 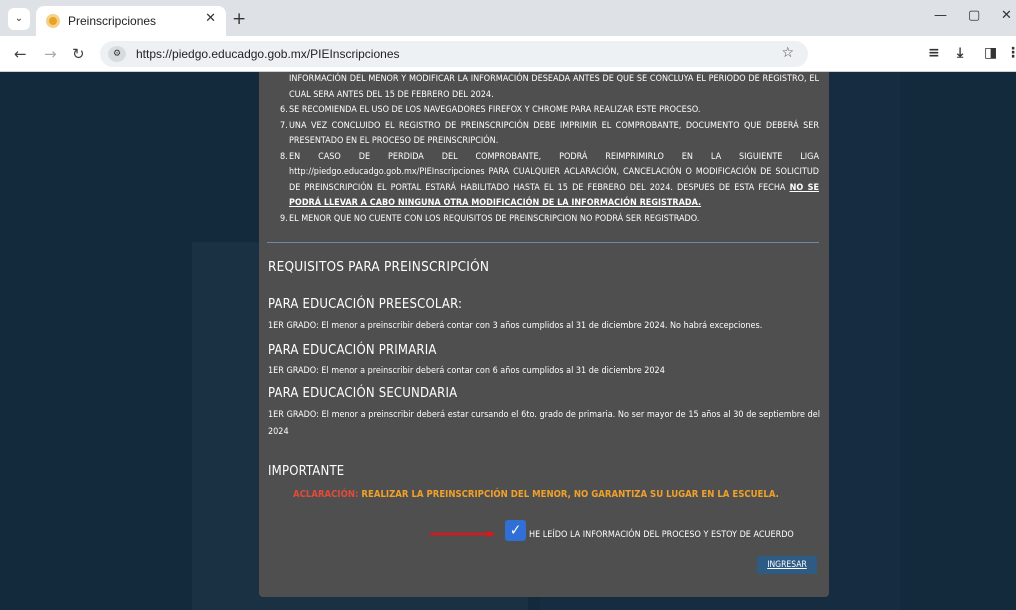 I want to click on secundaria-heading: PARA EDUCACIÓN SECUNDARIA, so click(x=363, y=393).